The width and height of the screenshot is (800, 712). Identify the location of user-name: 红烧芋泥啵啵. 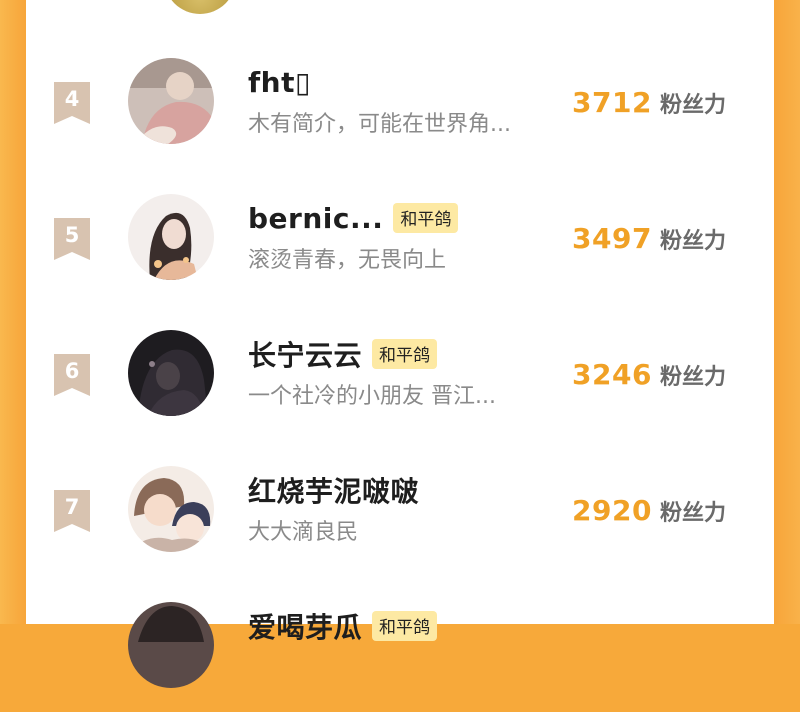
(333, 490).